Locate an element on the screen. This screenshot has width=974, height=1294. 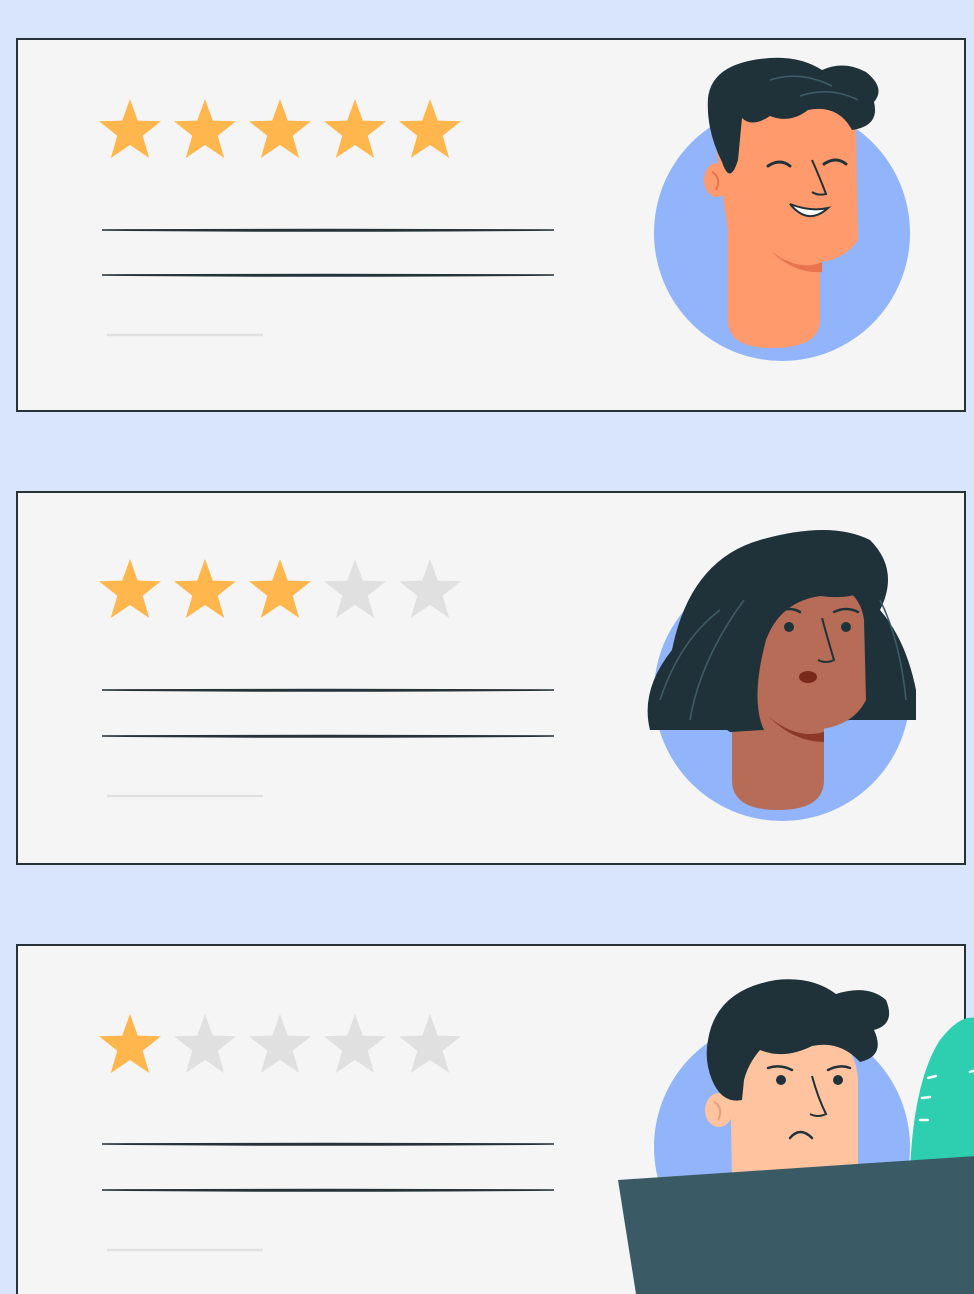
desk is located at coordinates (796, 1225).